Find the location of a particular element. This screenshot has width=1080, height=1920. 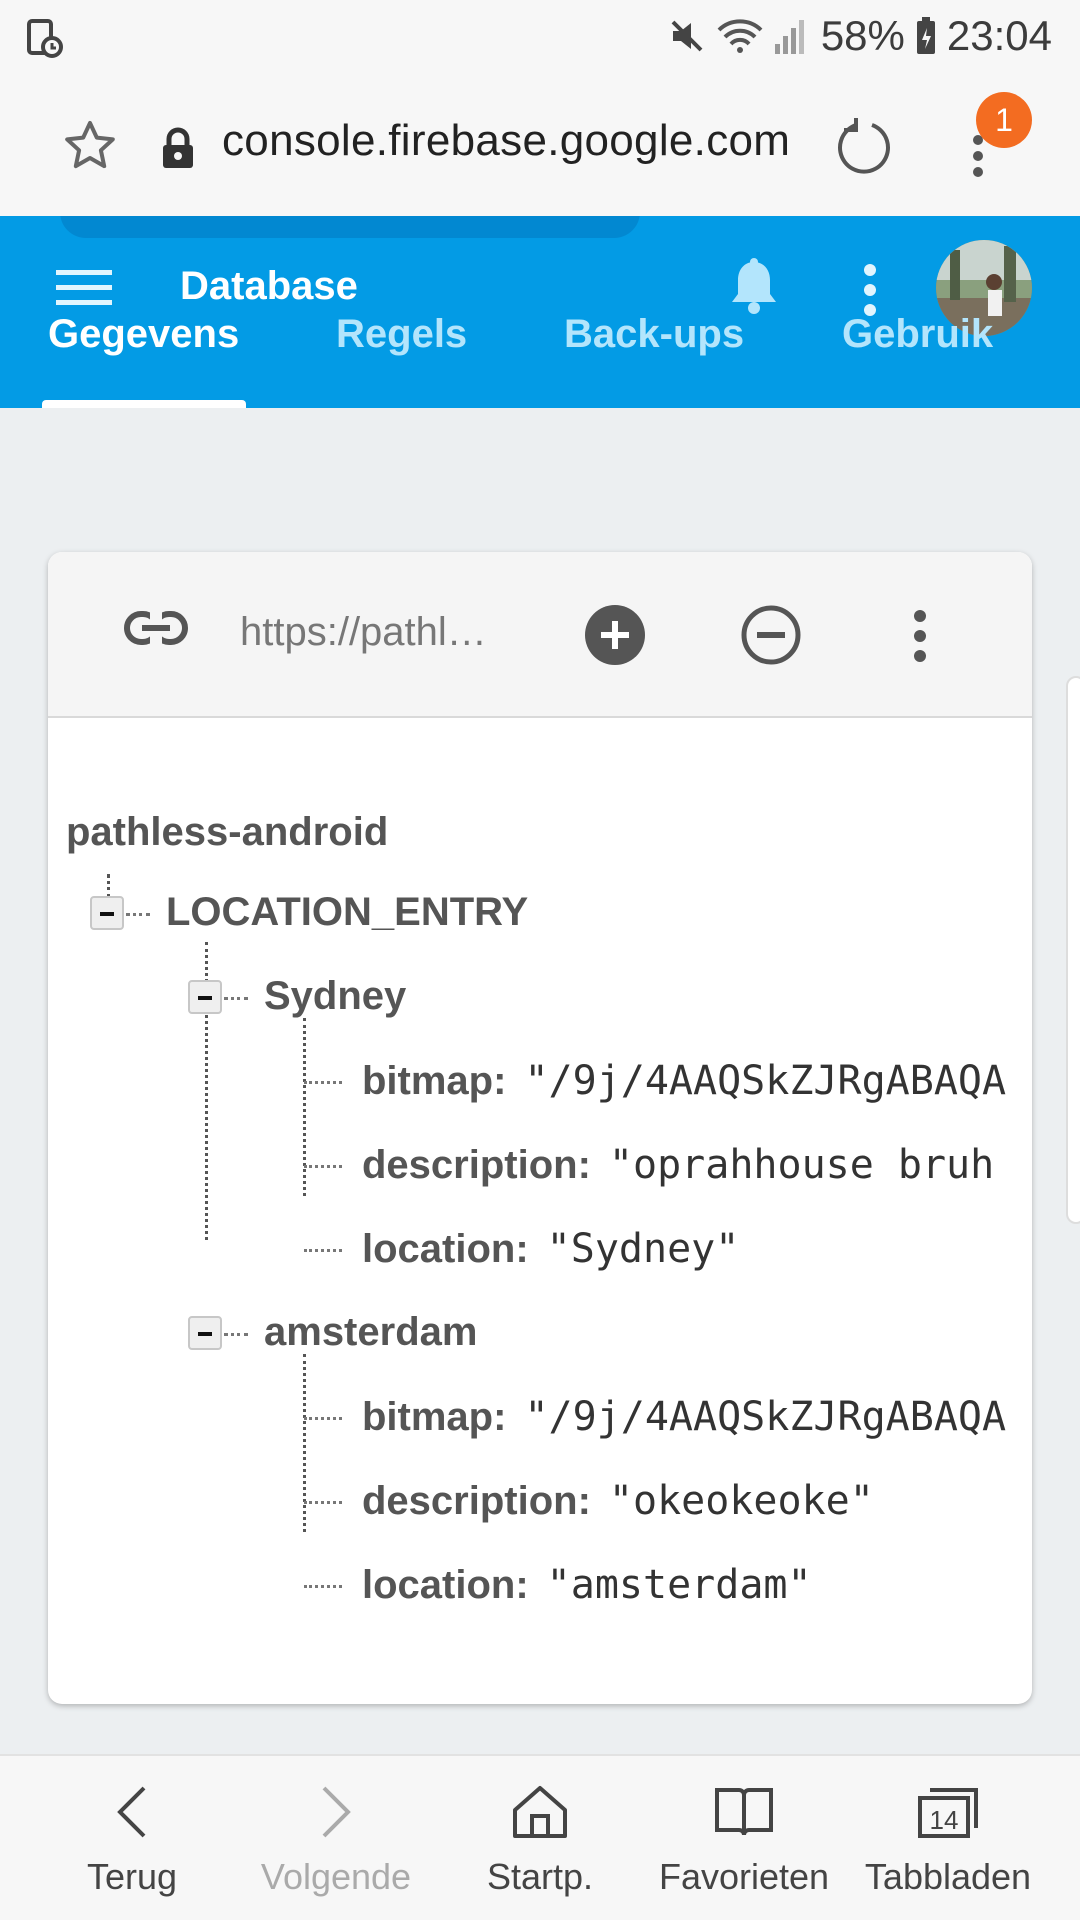

search-pill is located at coordinates (350, 227).